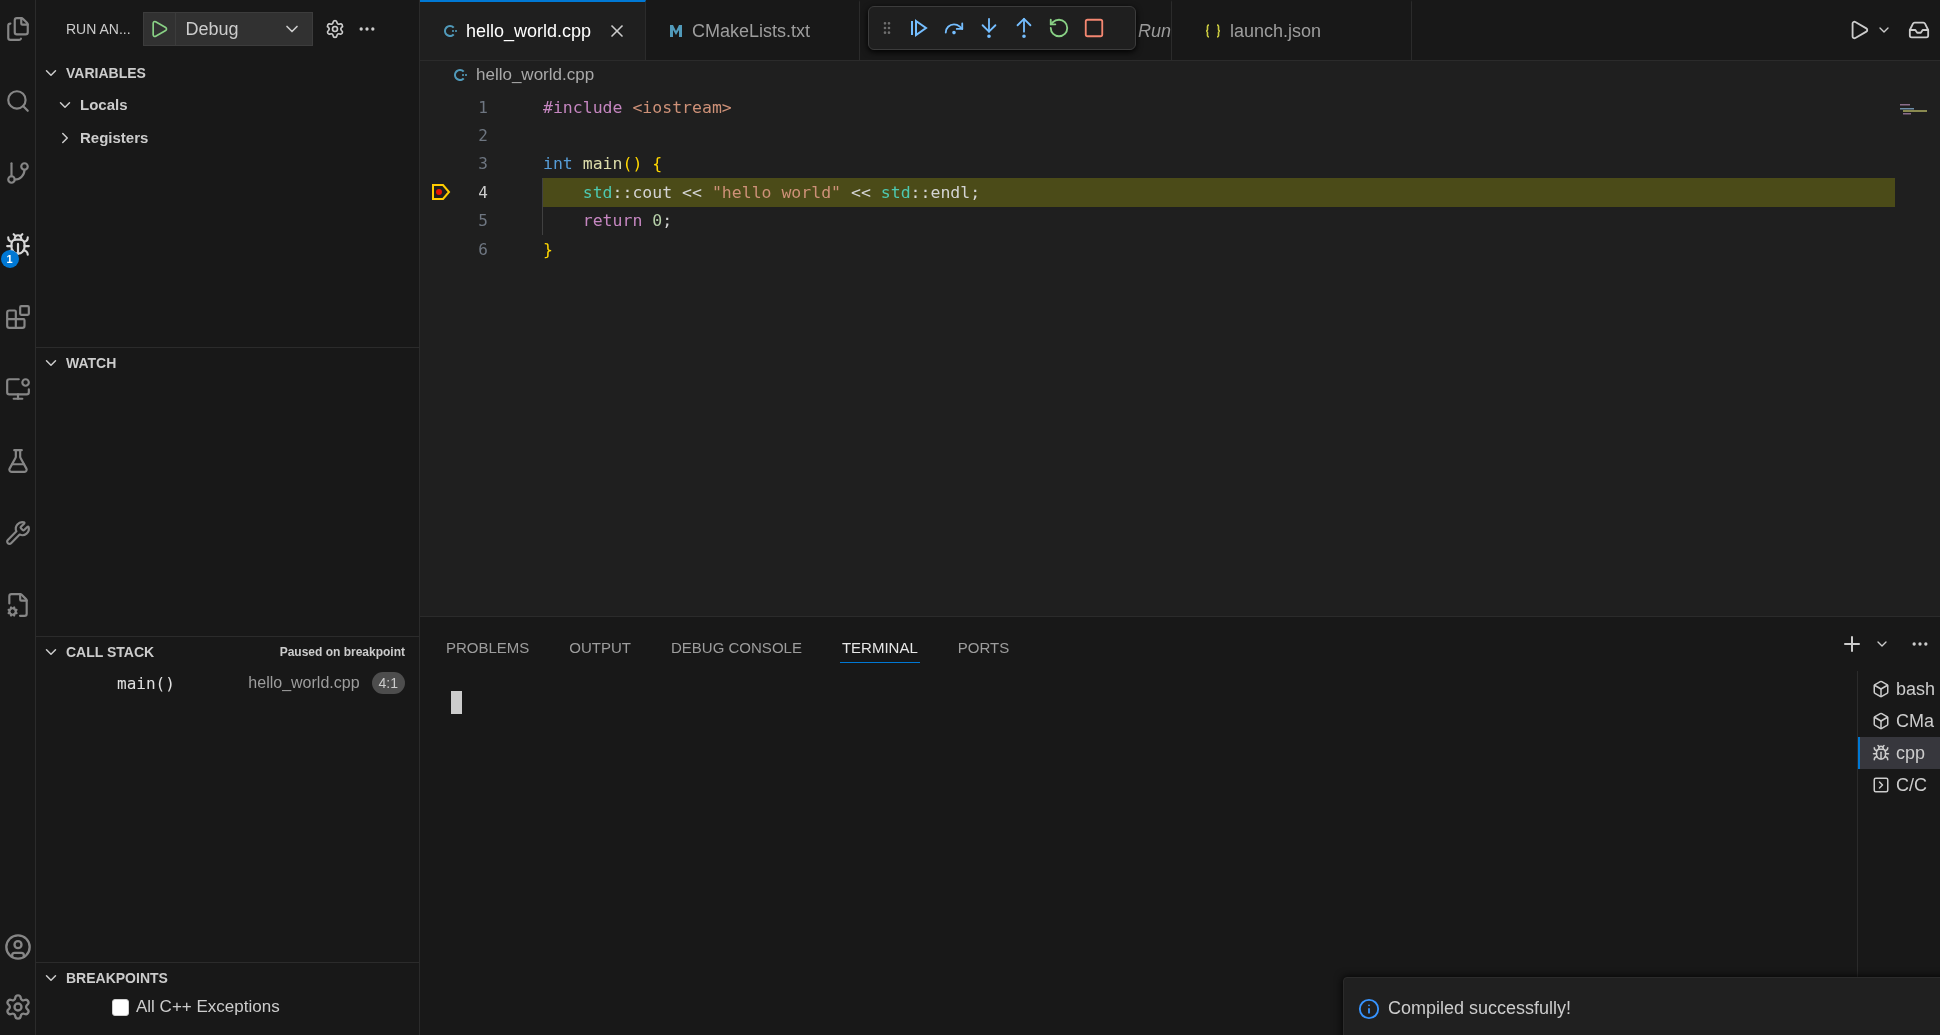 Image resolution: width=1940 pixels, height=1035 pixels. What do you see at coordinates (1059, 28) in the screenshot?
I see `restart-icon` at bounding box center [1059, 28].